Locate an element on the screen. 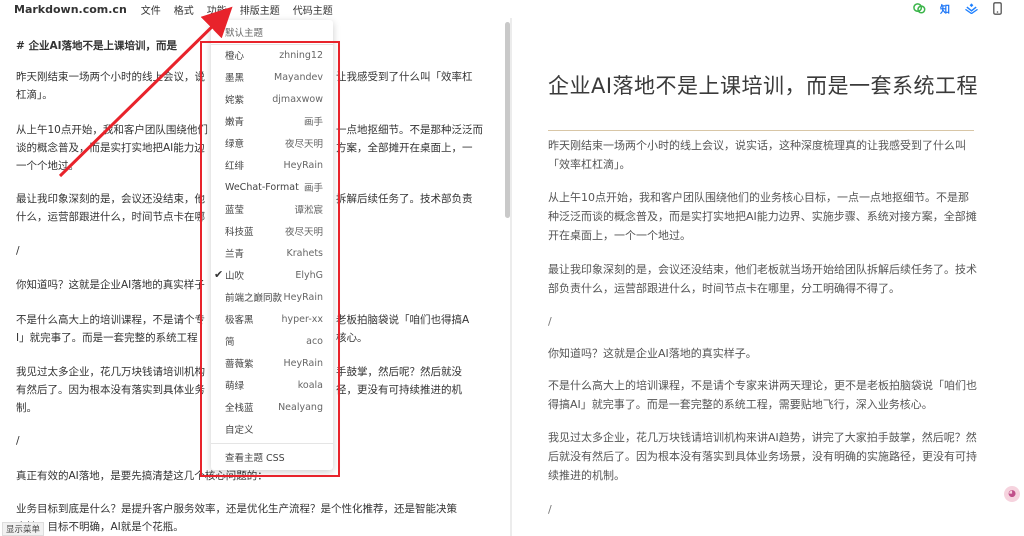 This screenshot has width=1024, height=536. float-assistant-icon: ◕ is located at coordinates (1012, 494).